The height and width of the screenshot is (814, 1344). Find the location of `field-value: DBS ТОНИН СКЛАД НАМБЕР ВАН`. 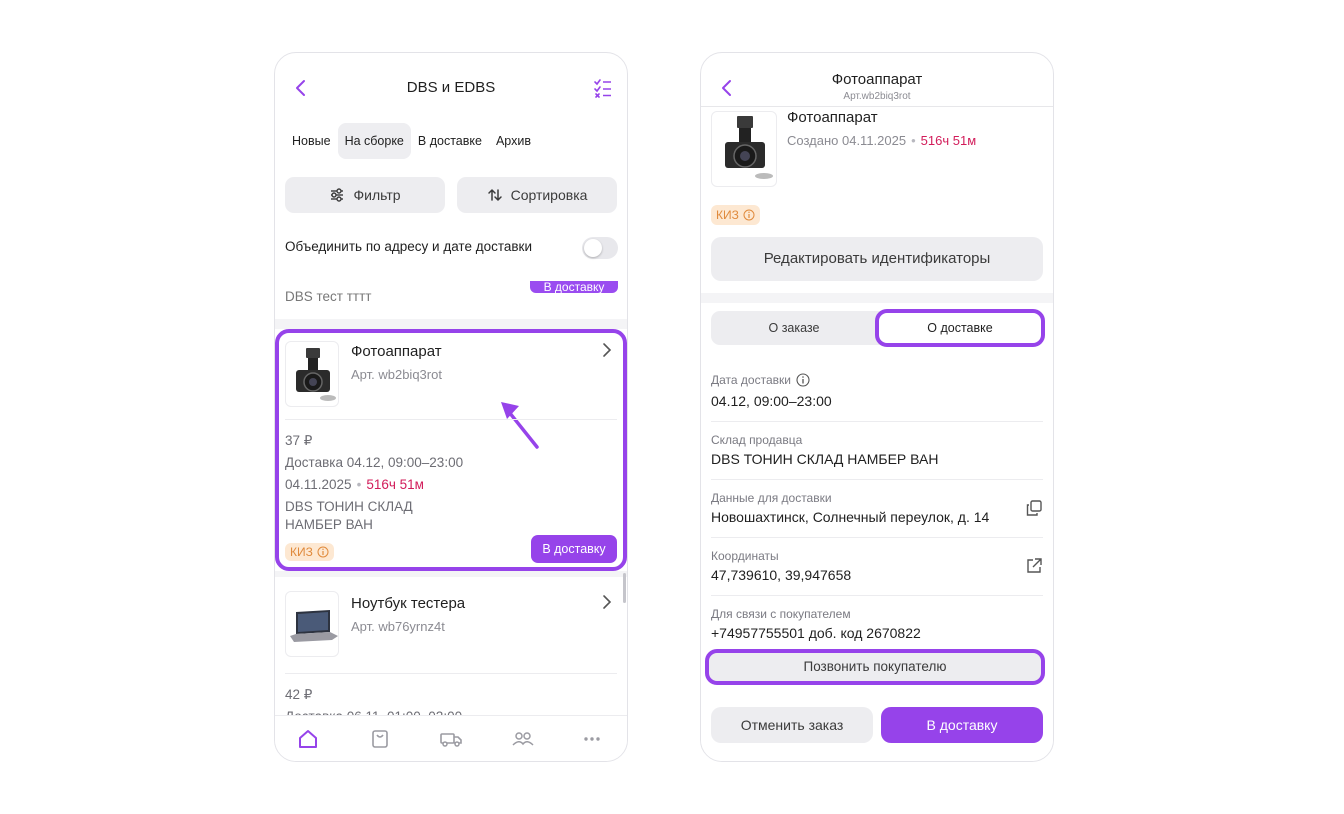

field-value: DBS ТОНИН СКЛАД НАМБЕР ВАН is located at coordinates (825, 459).